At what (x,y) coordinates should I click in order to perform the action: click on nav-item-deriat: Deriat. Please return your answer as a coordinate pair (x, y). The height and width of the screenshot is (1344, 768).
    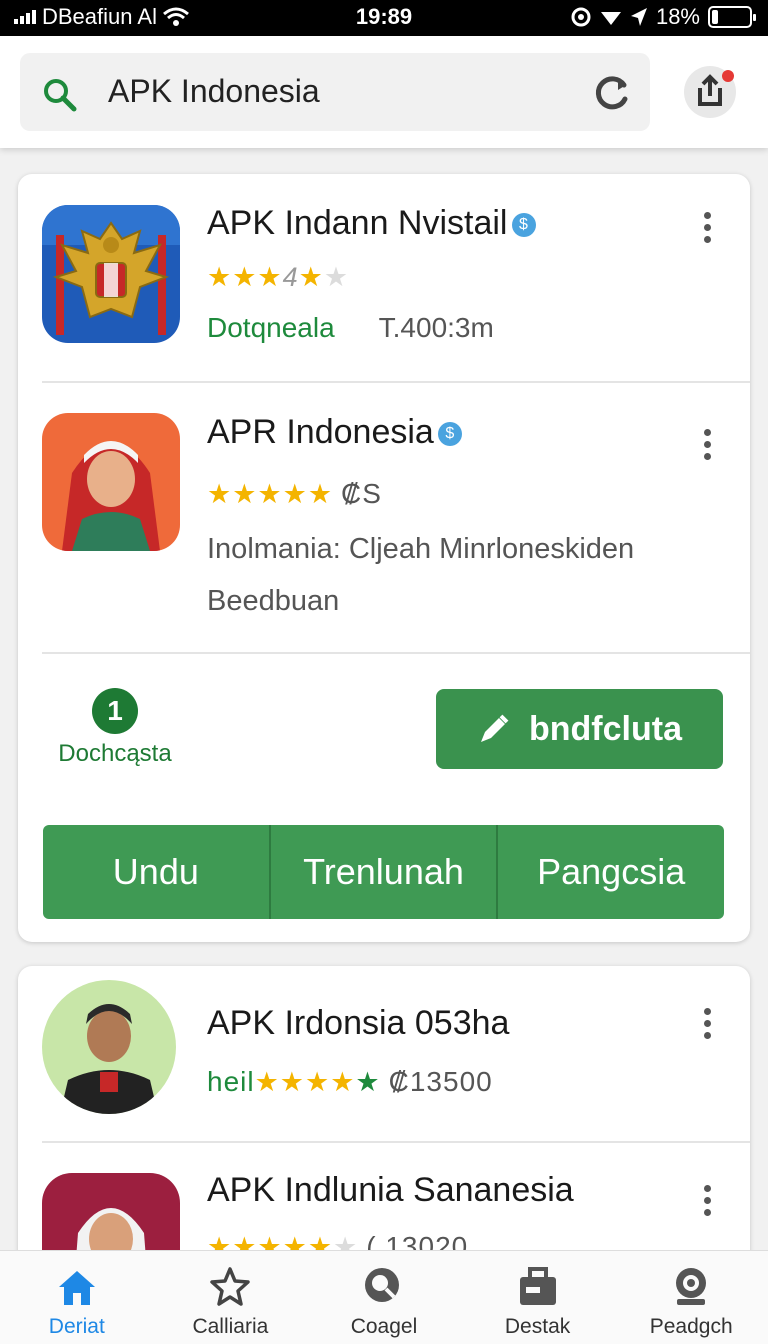
    Looking at the image, I should click on (77, 1297).